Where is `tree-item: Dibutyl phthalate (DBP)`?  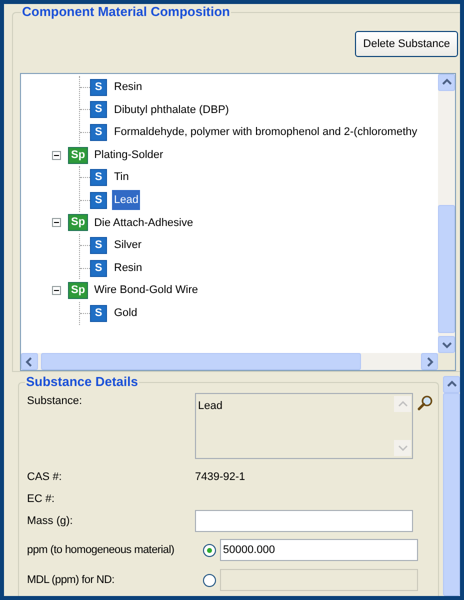
tree-item: Dibutyl phthalate (DBP) is located at coordinates (171, 110).